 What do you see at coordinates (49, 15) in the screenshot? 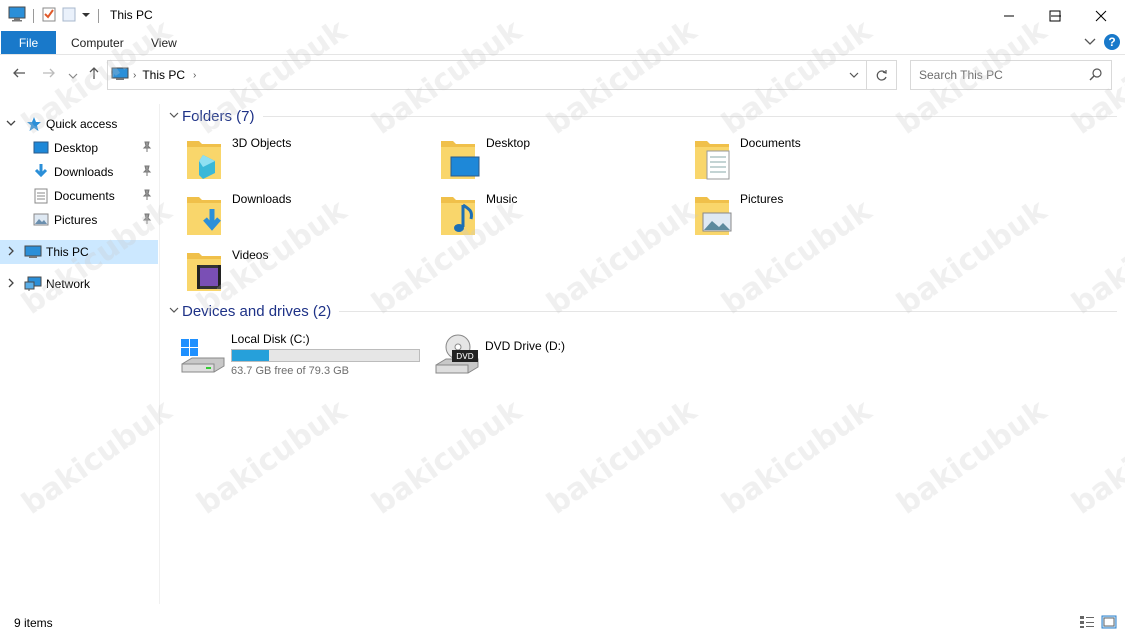
I see `properties-icon` at bounding box center [49, 15].